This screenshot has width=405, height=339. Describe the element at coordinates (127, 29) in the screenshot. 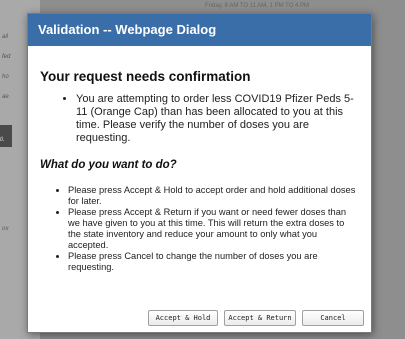

I see `dialog-title: Validation -- Webpage Dialog` at that location.